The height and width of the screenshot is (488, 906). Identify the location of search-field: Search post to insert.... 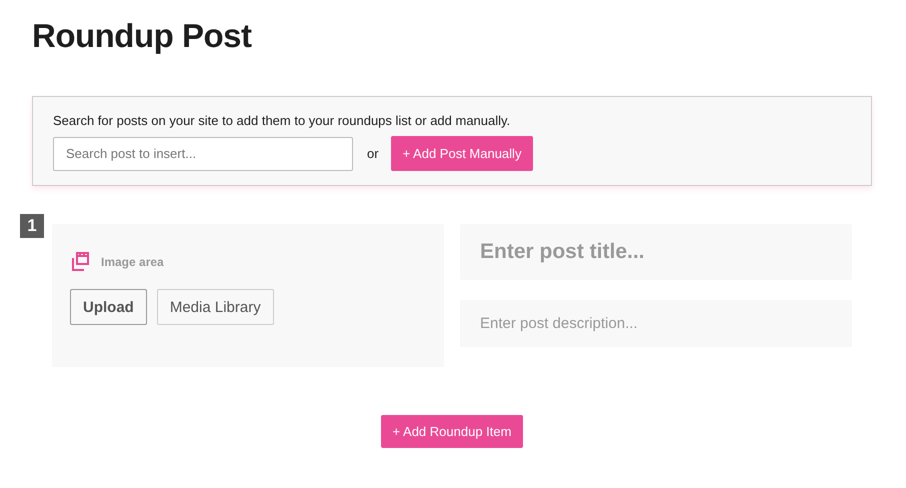
(203, 153).